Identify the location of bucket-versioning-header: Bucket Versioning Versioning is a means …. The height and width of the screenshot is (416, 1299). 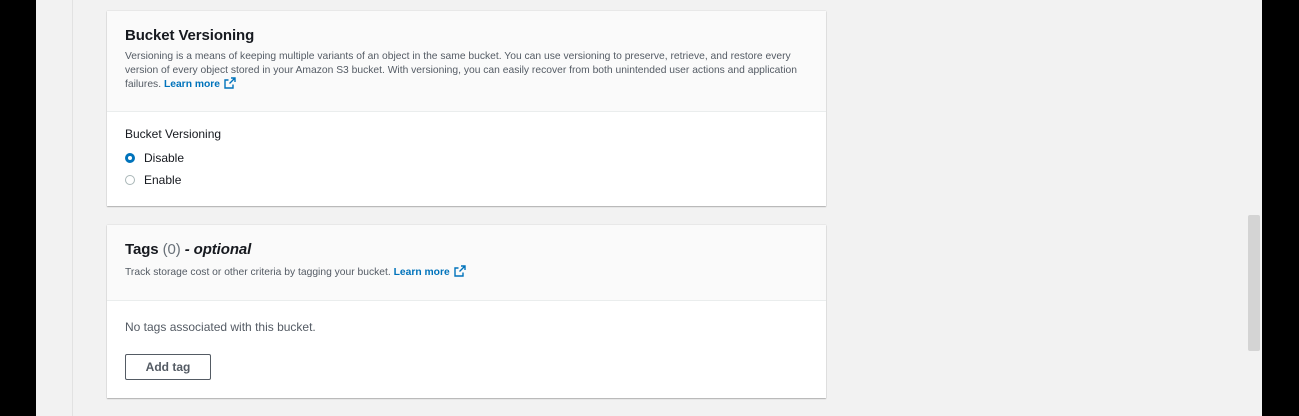
(466, 61).